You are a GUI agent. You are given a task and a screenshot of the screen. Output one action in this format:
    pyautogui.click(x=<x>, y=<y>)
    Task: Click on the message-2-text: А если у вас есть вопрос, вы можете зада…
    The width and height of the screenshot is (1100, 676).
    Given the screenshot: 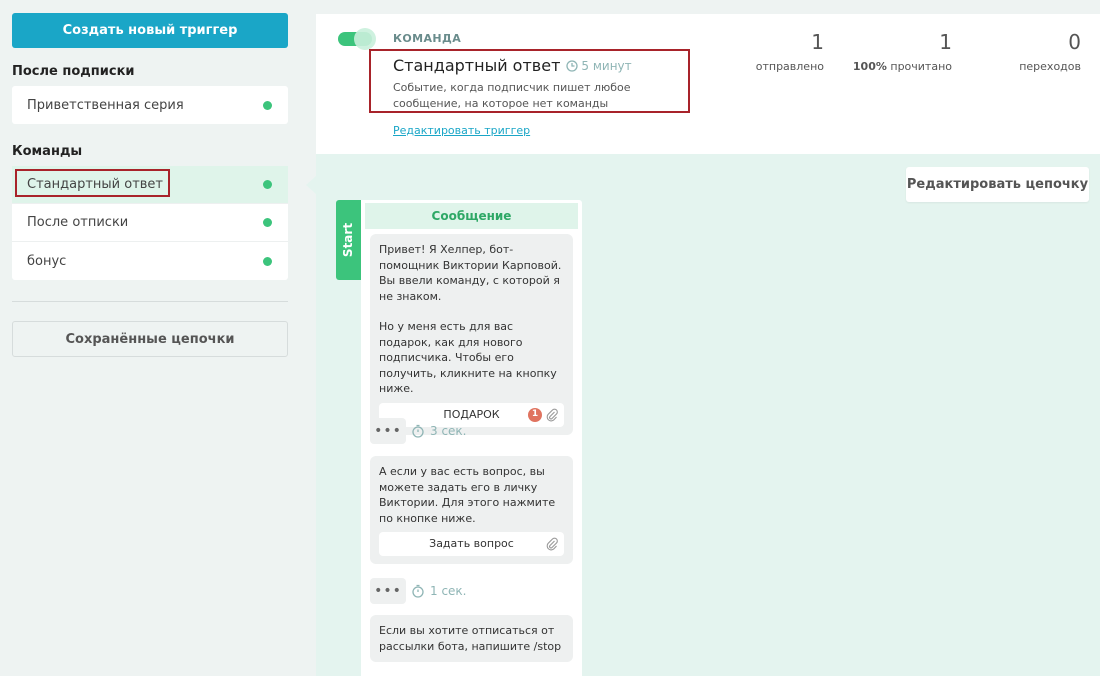 What is the action you would take?
    pyautogui.click(x=467, y=495)
    